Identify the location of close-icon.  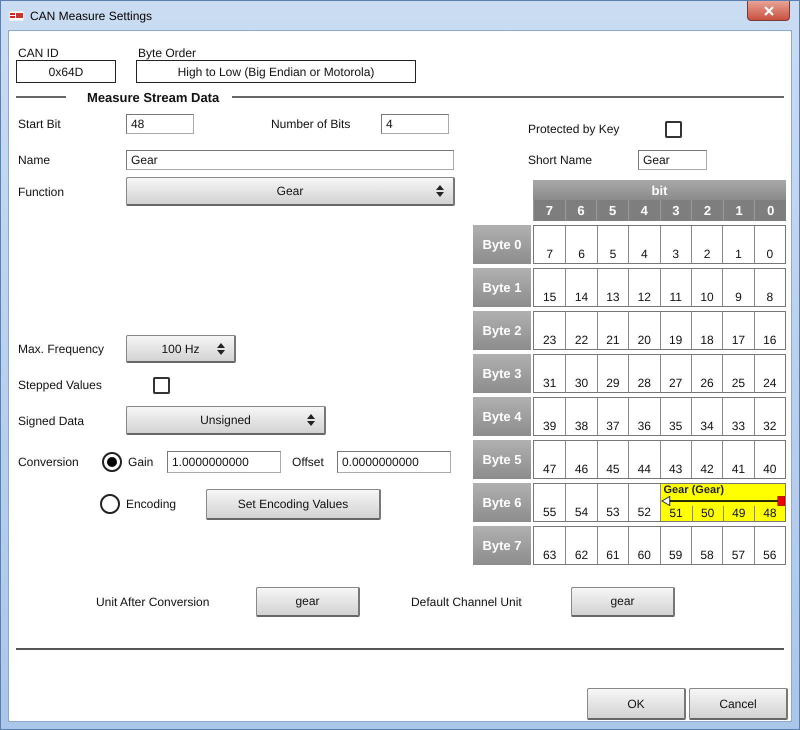
(769, 11).